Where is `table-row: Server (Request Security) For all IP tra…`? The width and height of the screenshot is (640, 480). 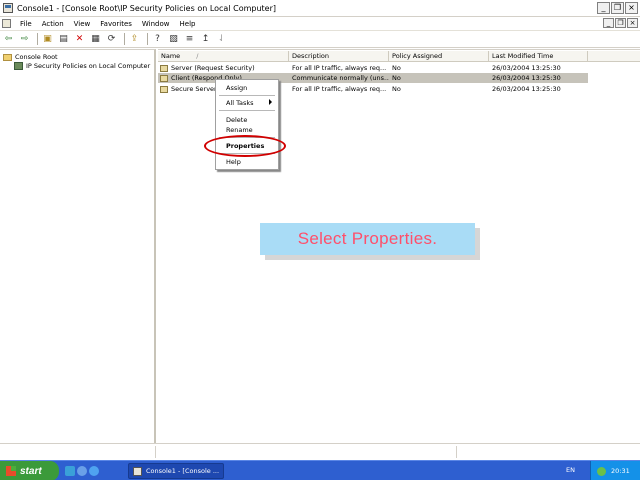
table-row: Server (Request Security) For all IP tra… is located at coordinates (373, 68).